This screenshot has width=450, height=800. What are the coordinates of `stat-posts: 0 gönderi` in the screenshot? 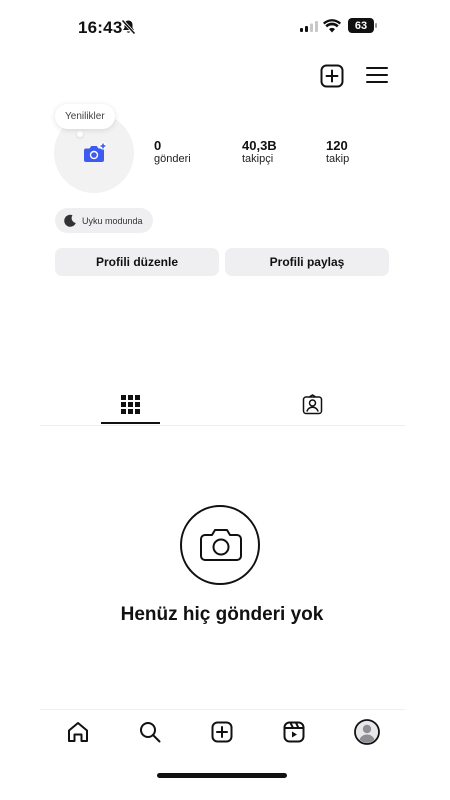 It's located at (172, 151).